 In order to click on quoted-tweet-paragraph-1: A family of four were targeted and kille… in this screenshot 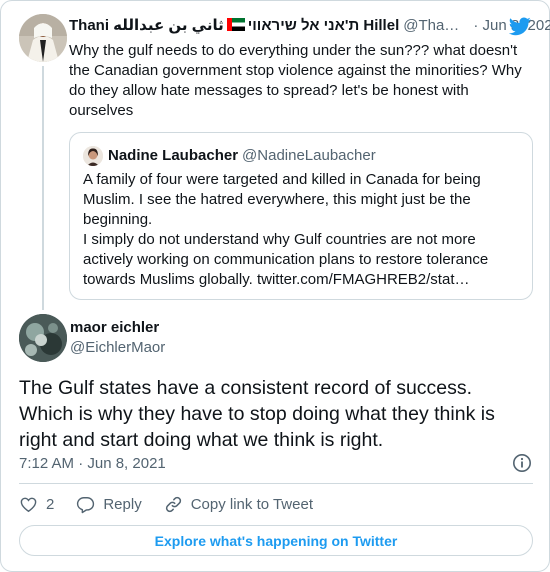, I will do `click(282, 199)`.